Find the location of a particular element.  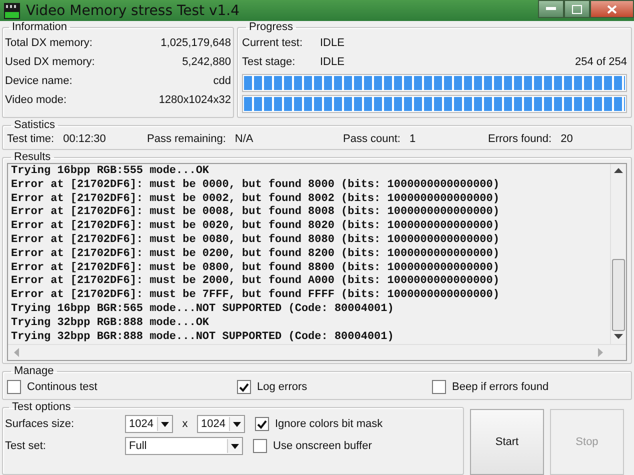

field-value: 00:12:30 is located at coordinates (84, 139).